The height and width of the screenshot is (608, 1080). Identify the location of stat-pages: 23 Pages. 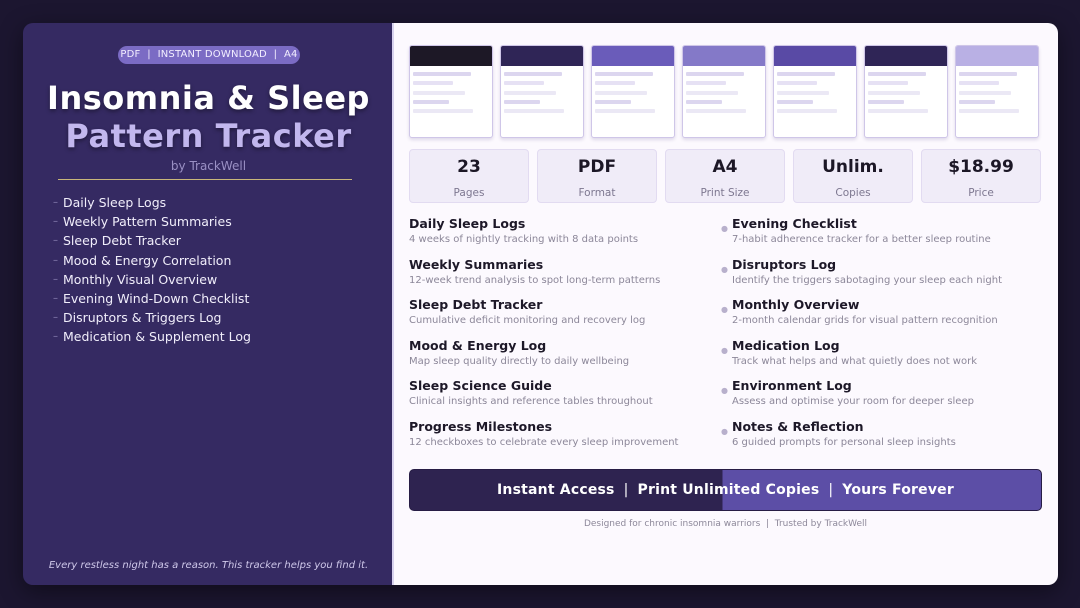
(469, 176).